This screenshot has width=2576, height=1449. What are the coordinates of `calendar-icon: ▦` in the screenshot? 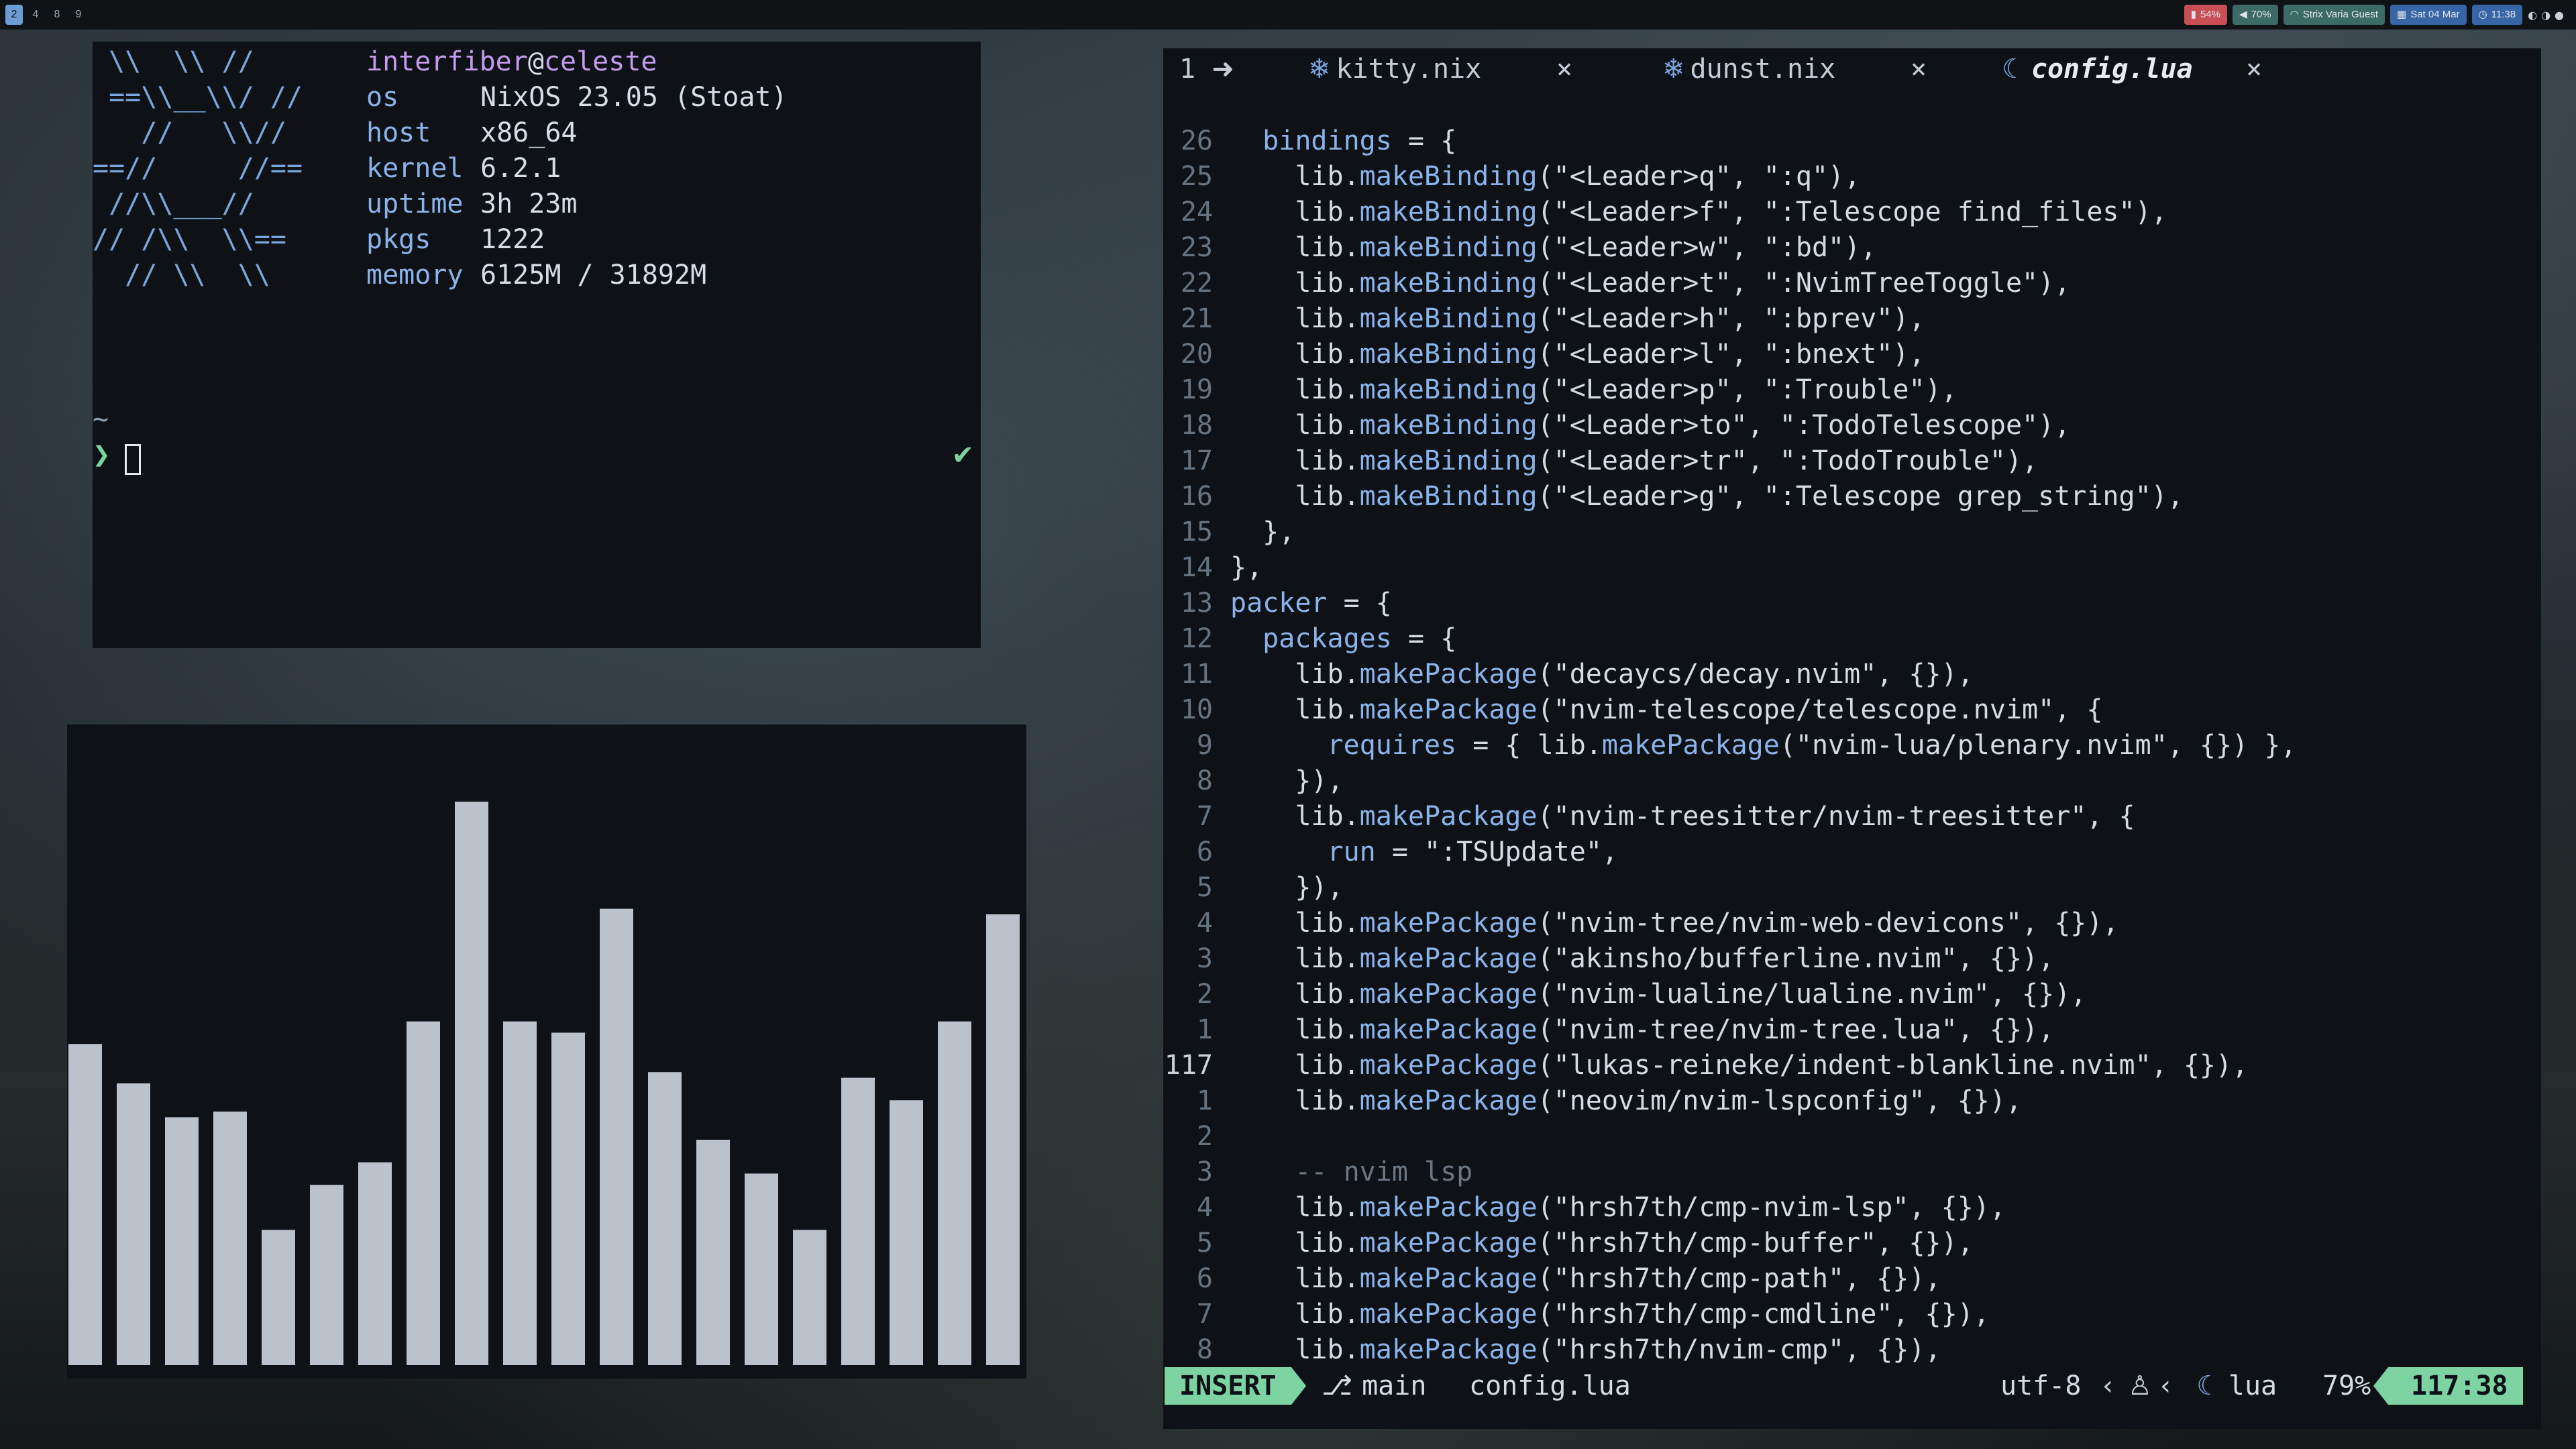 It's located at (2402, 14).